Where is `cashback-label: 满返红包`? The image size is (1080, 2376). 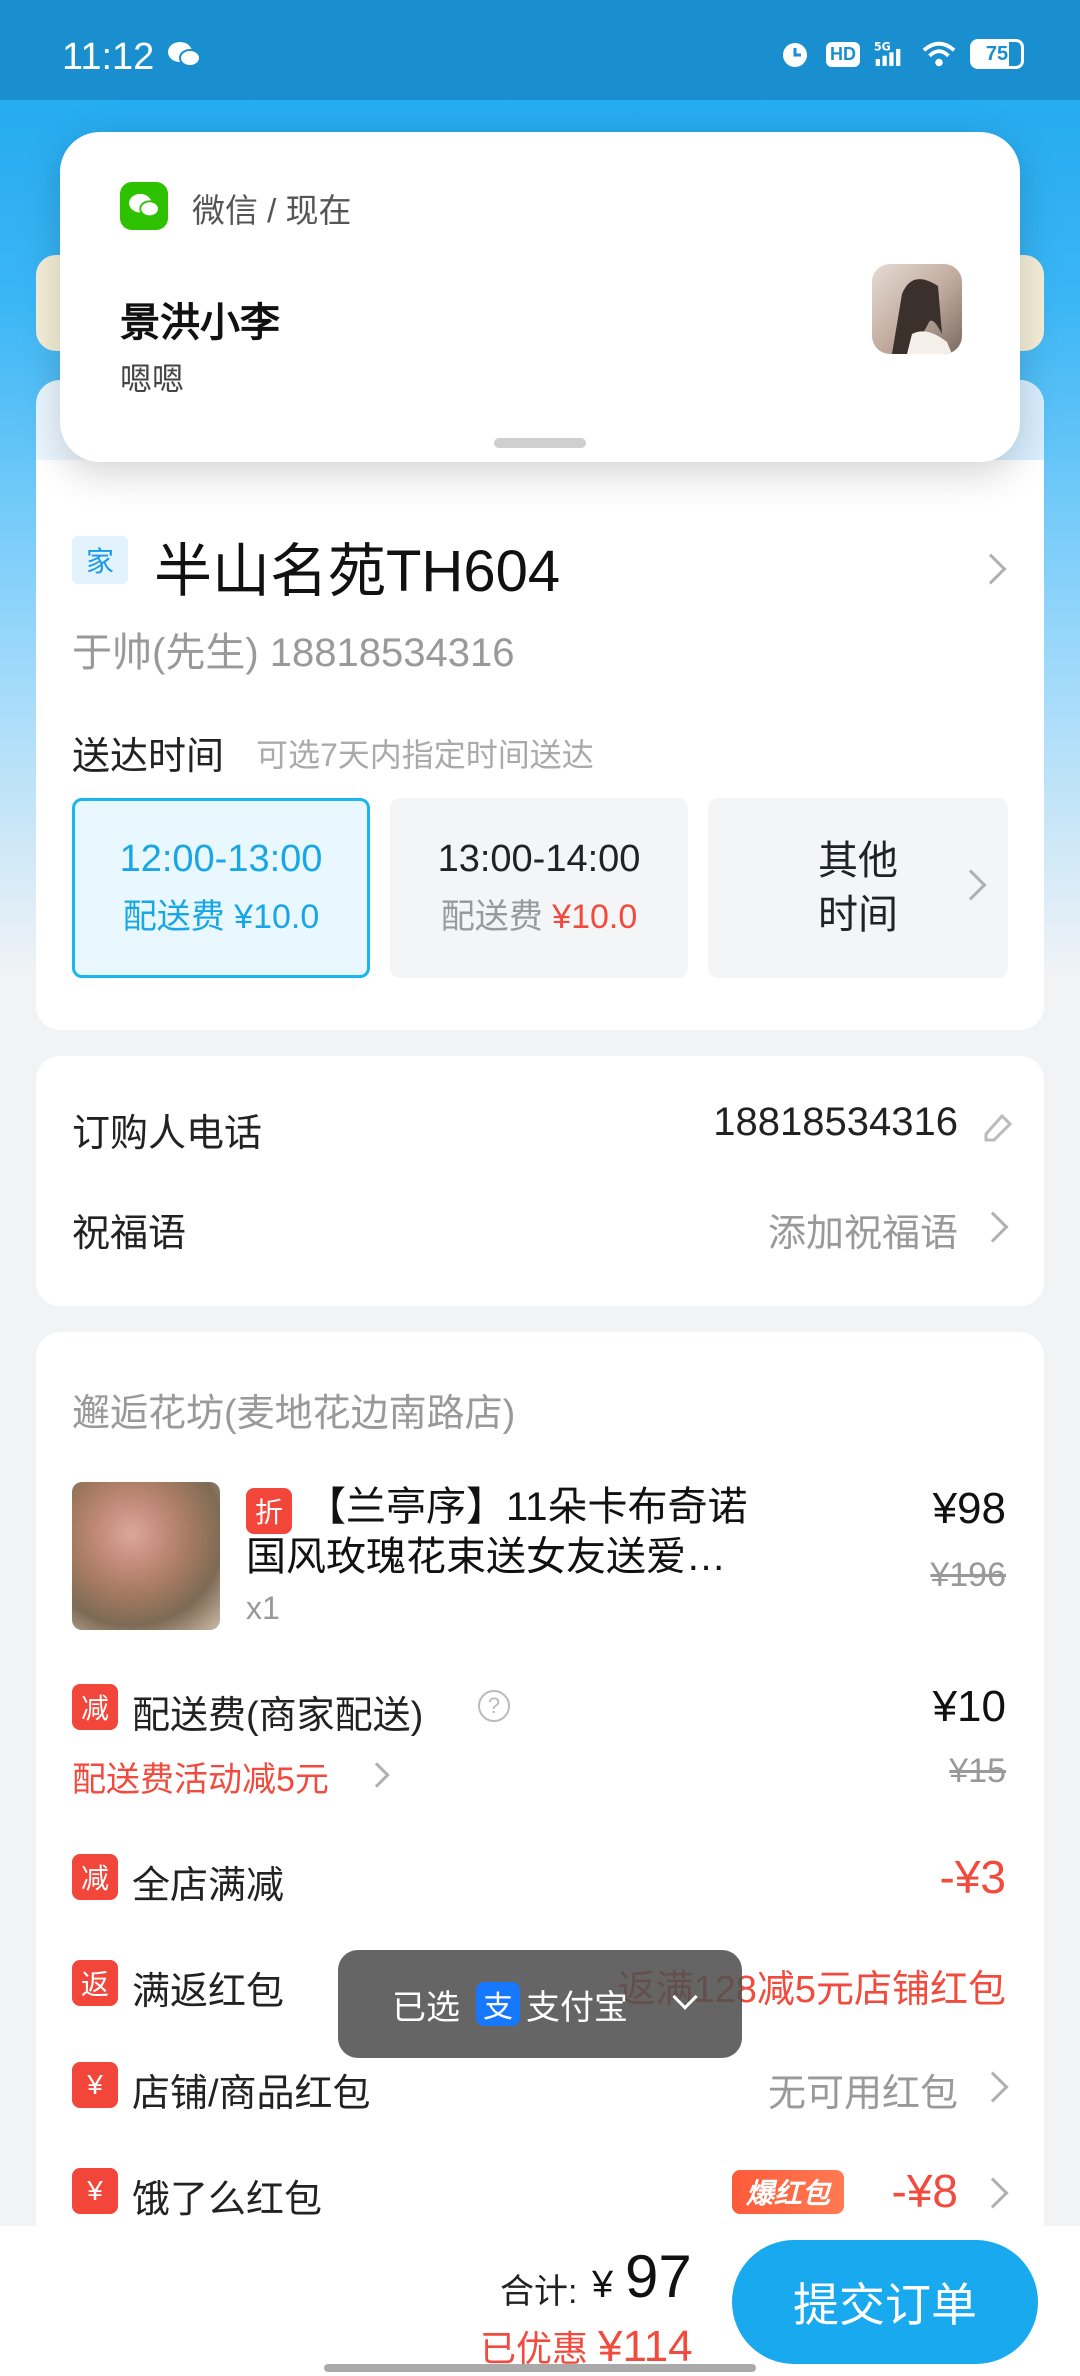 cashback-label: 满返红包 is located at coordinates (208, 1992).